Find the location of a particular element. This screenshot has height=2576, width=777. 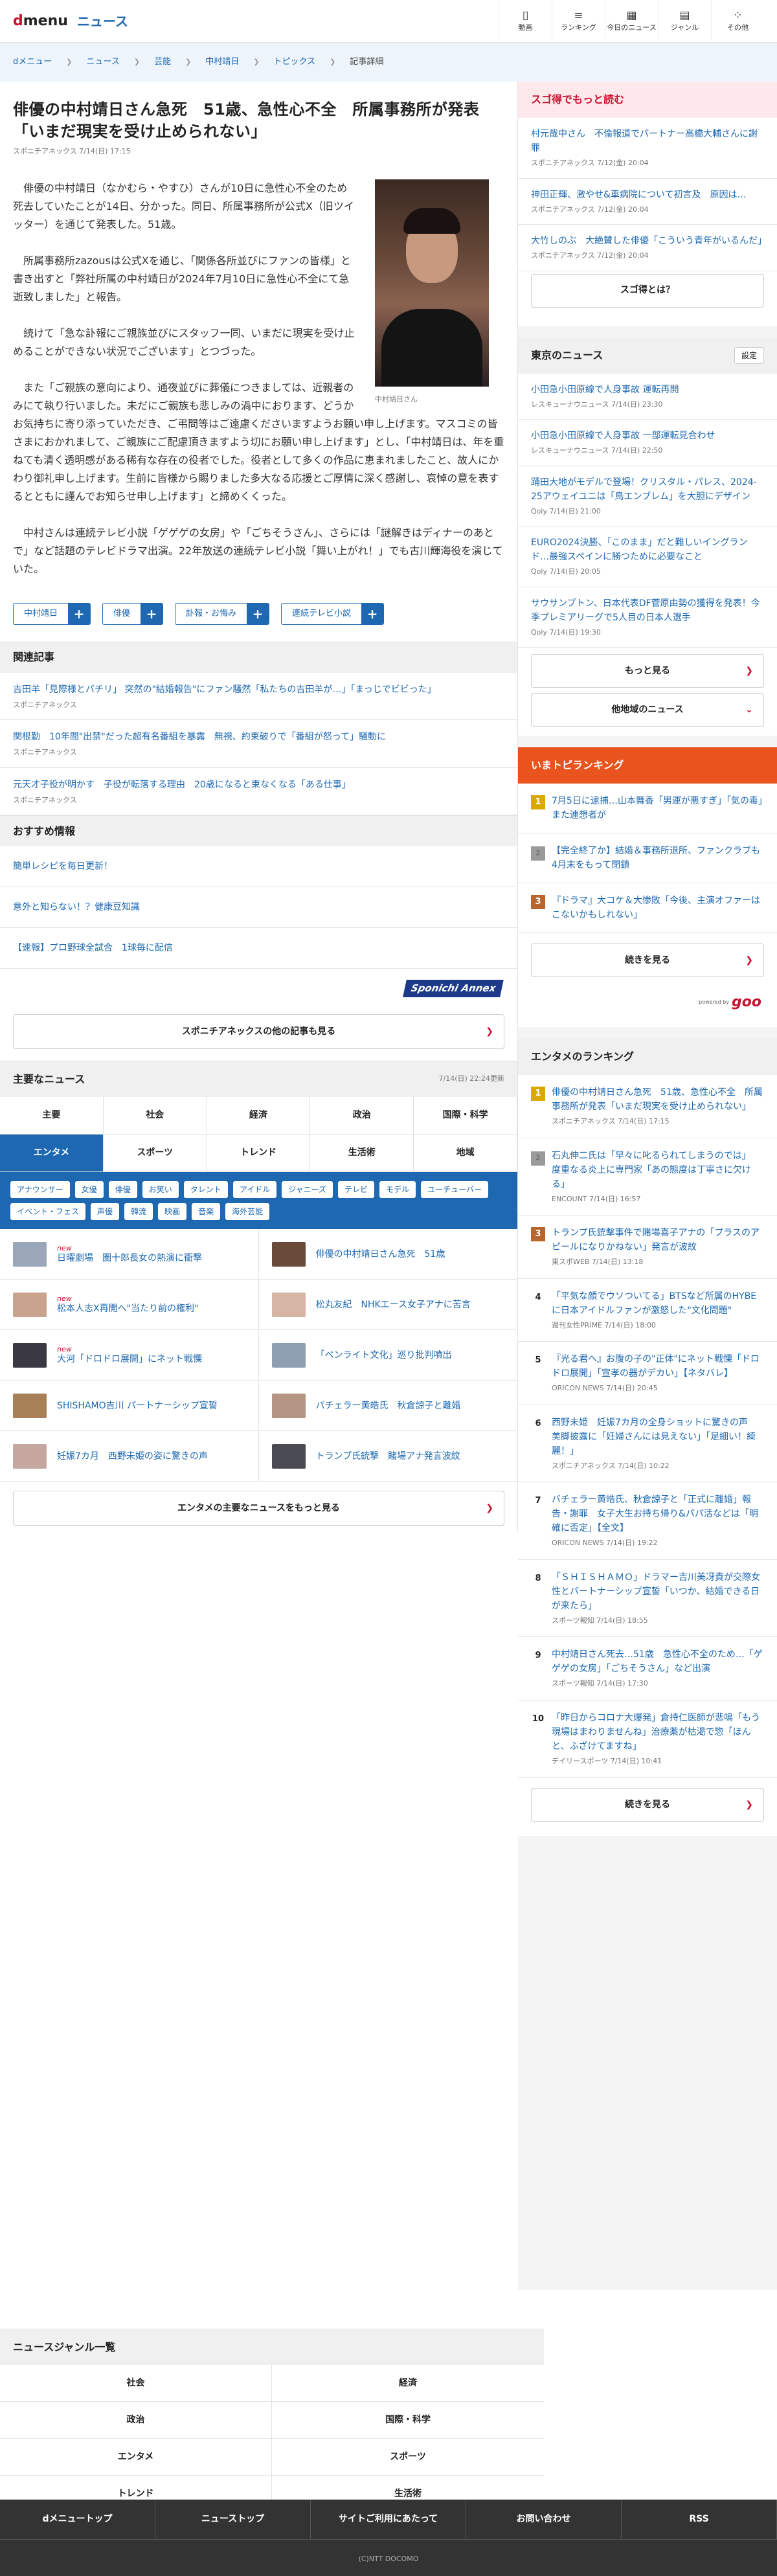

breadcrumb-person: 中村靖日 is located at coordinates (222, 62).